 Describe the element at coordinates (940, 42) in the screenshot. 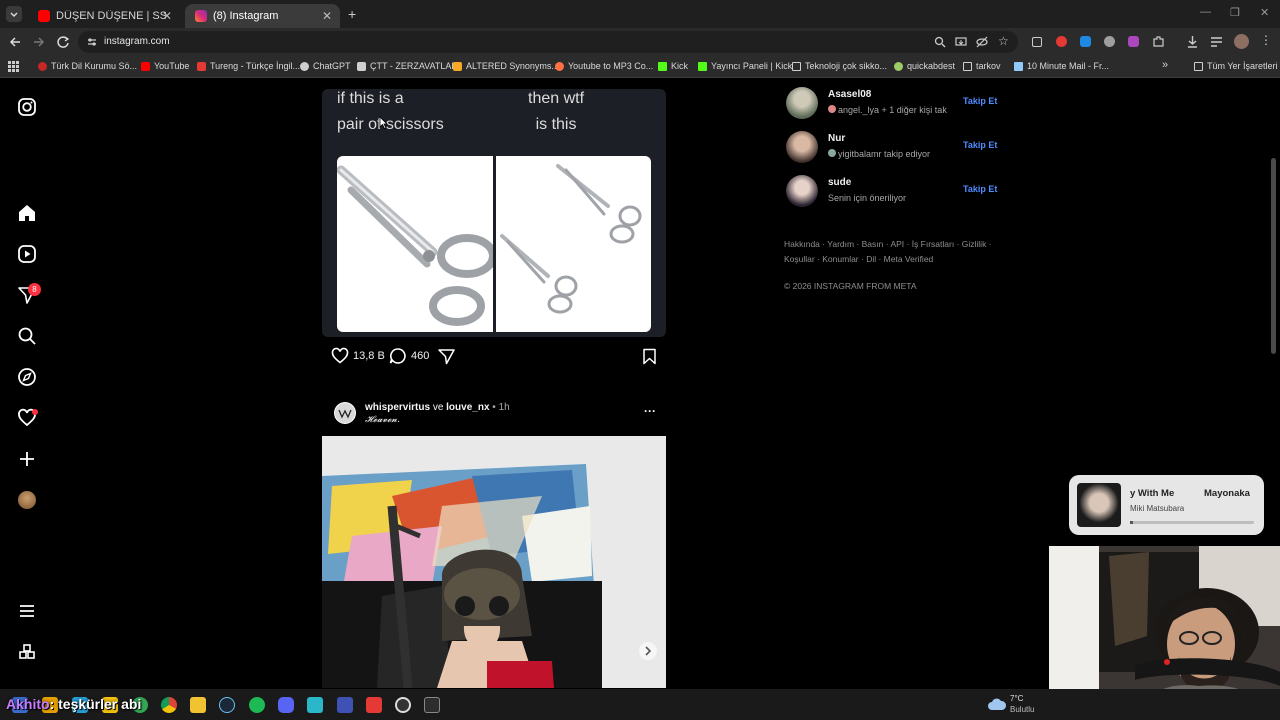

I see `zoom-icon` at that location.